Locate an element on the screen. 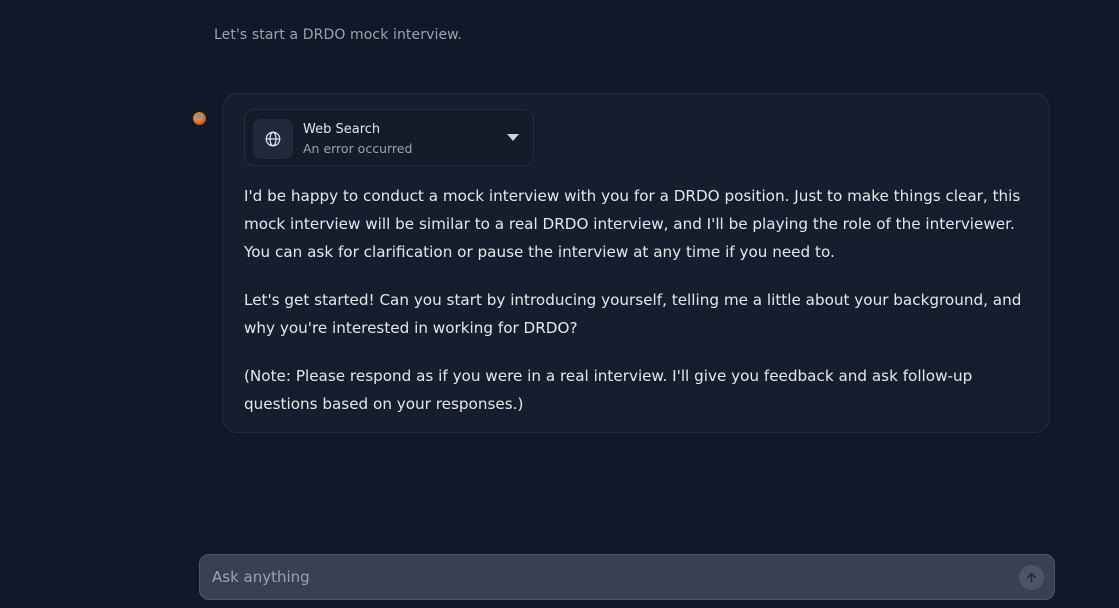 This screenshot has width=1119, height=608. globe-icon is located at coordinates (273, 139).